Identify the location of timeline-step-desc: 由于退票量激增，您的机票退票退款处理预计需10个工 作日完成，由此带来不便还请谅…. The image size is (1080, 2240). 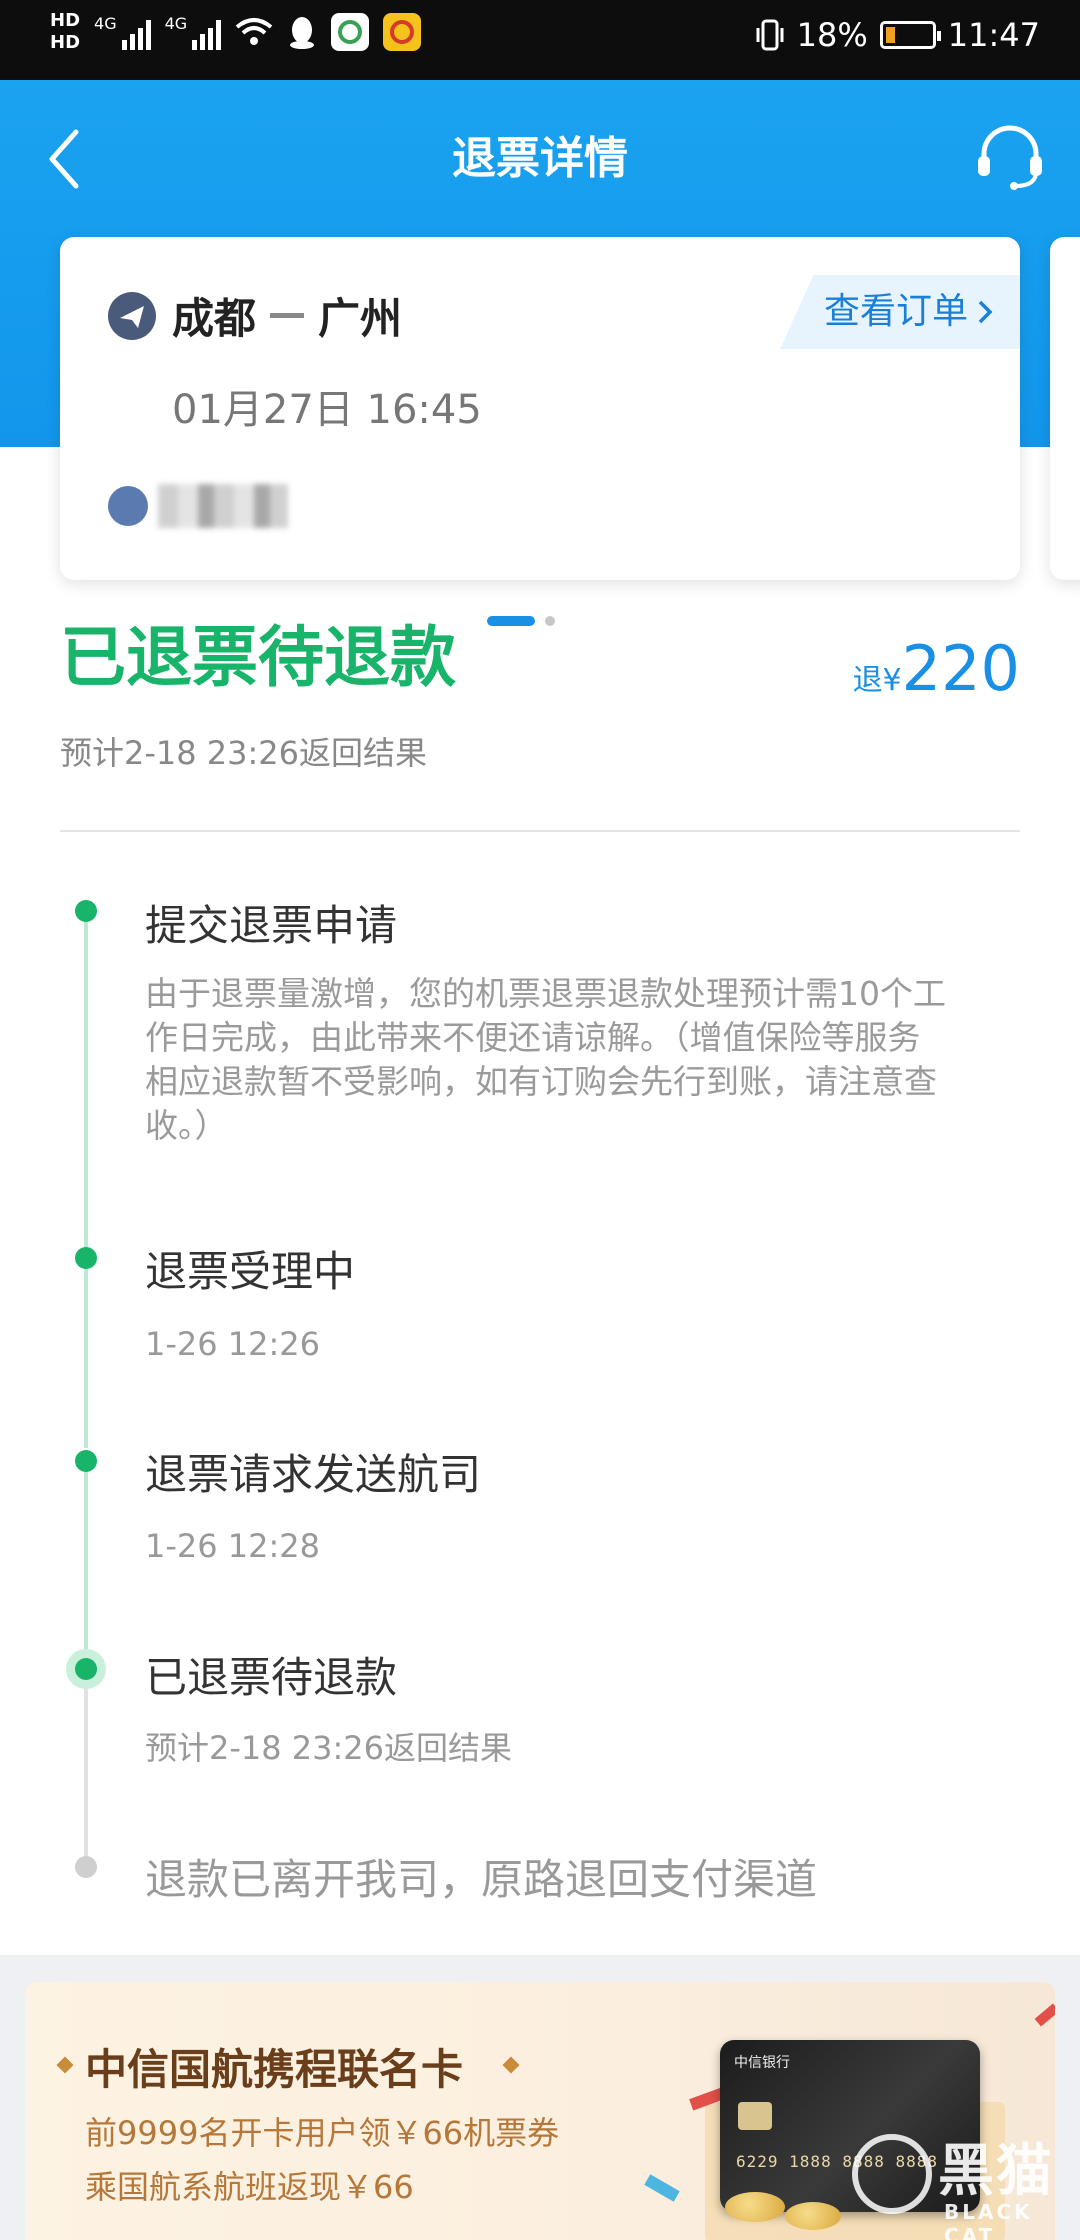
(545, 1059).